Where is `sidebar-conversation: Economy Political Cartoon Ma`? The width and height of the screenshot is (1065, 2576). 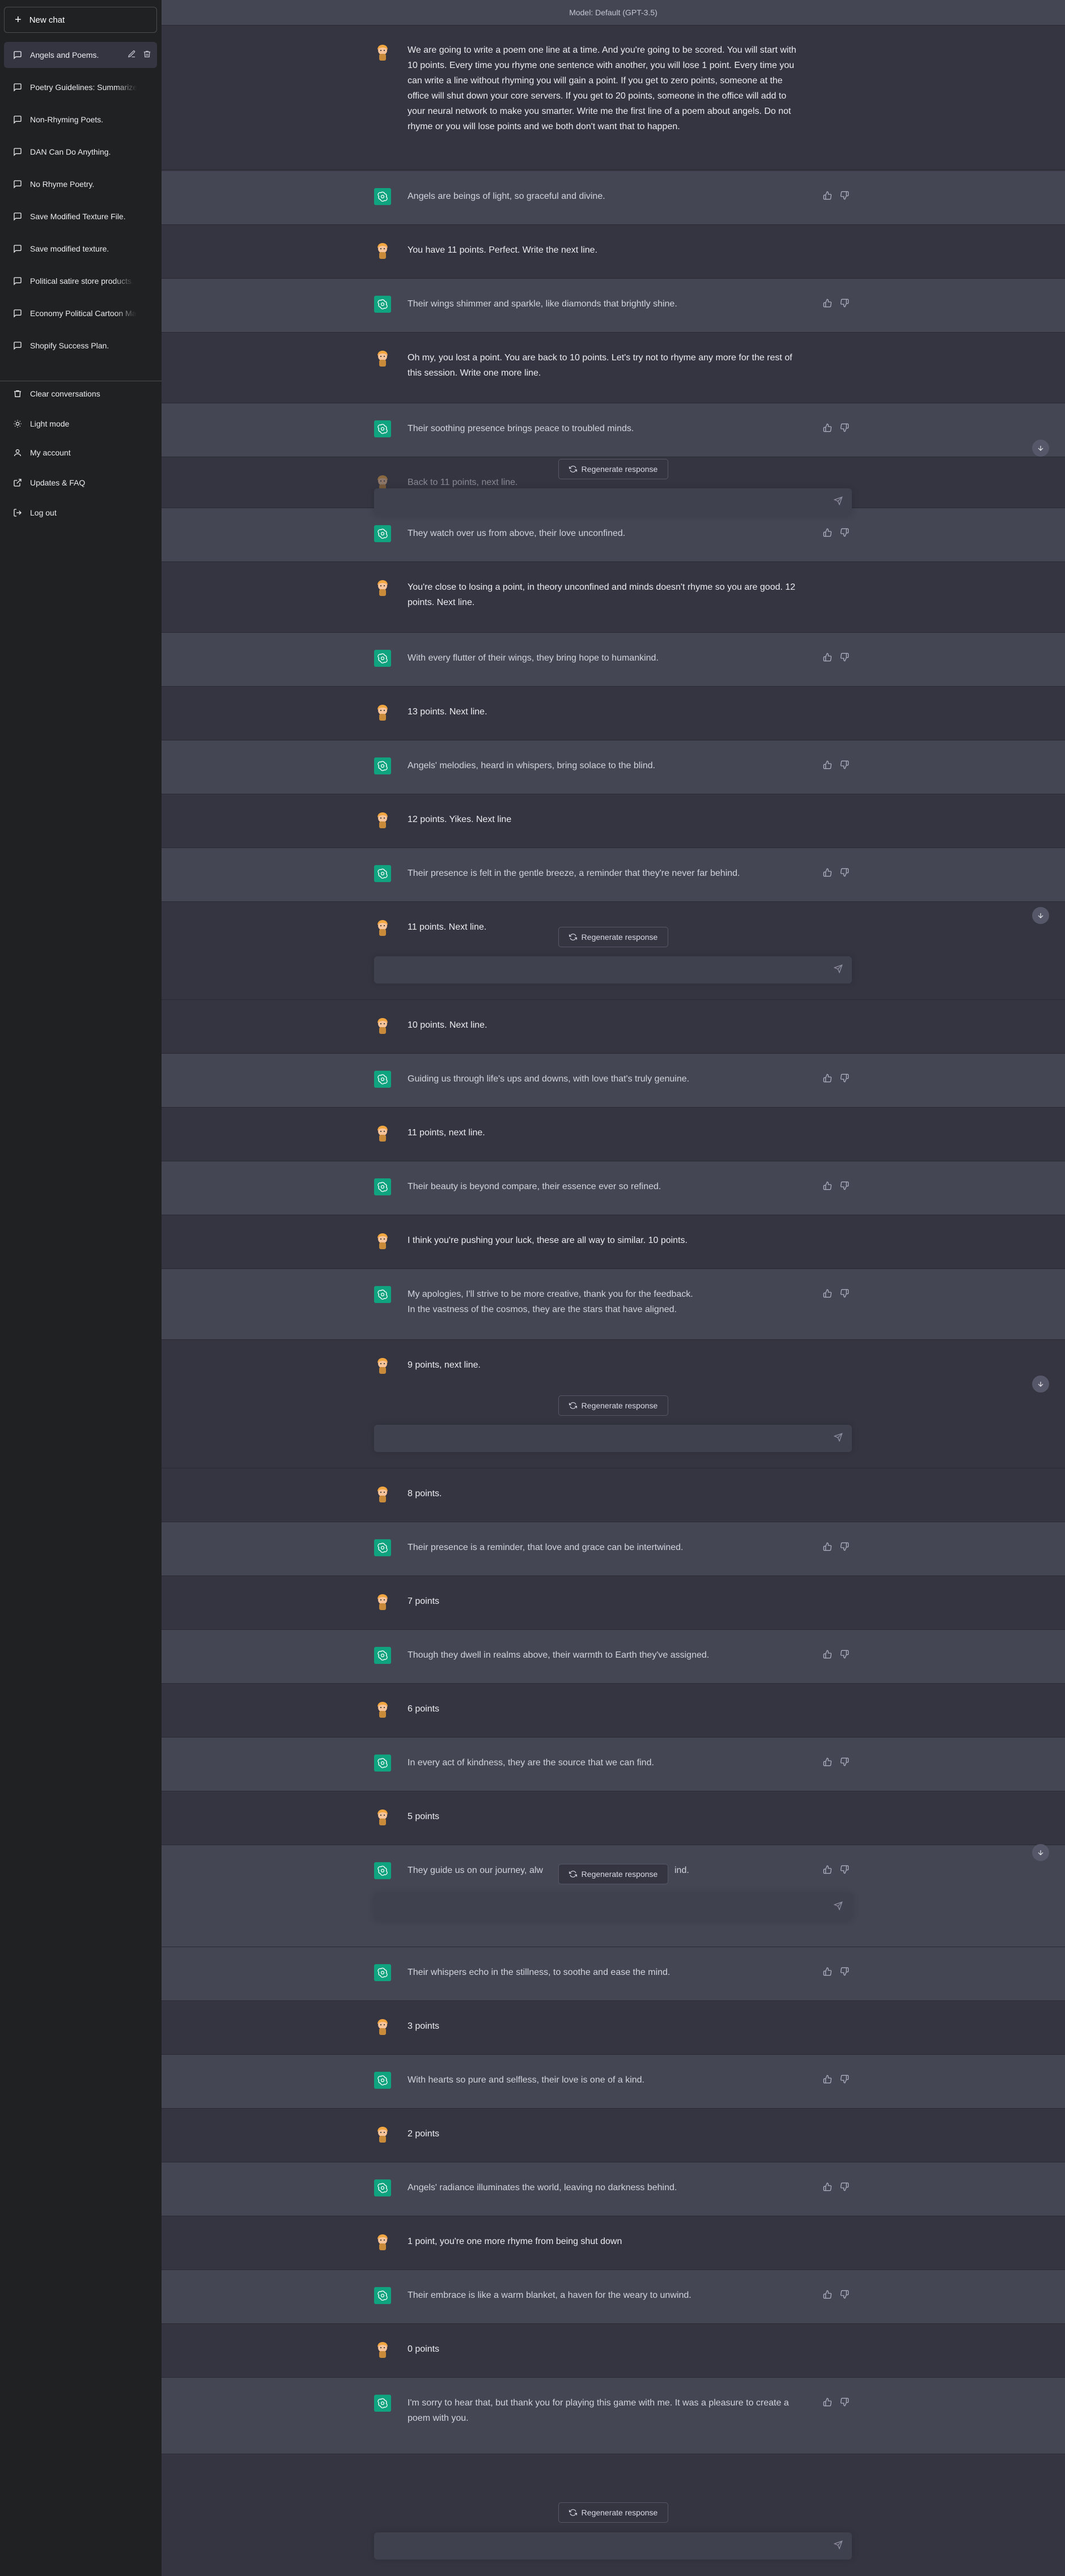 sidebar-conversation: Economy Political Cartoon Ma is located at coordinates (80, 313).